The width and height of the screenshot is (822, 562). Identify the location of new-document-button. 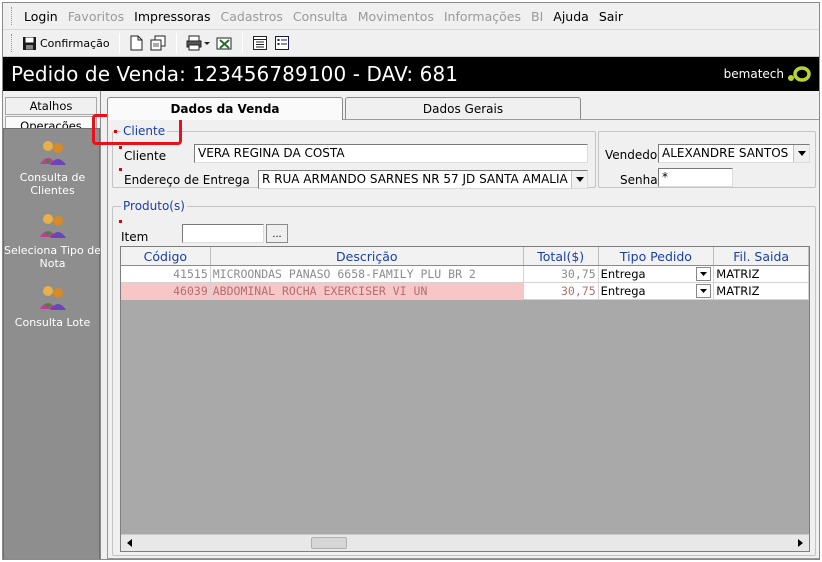
(136, 43).